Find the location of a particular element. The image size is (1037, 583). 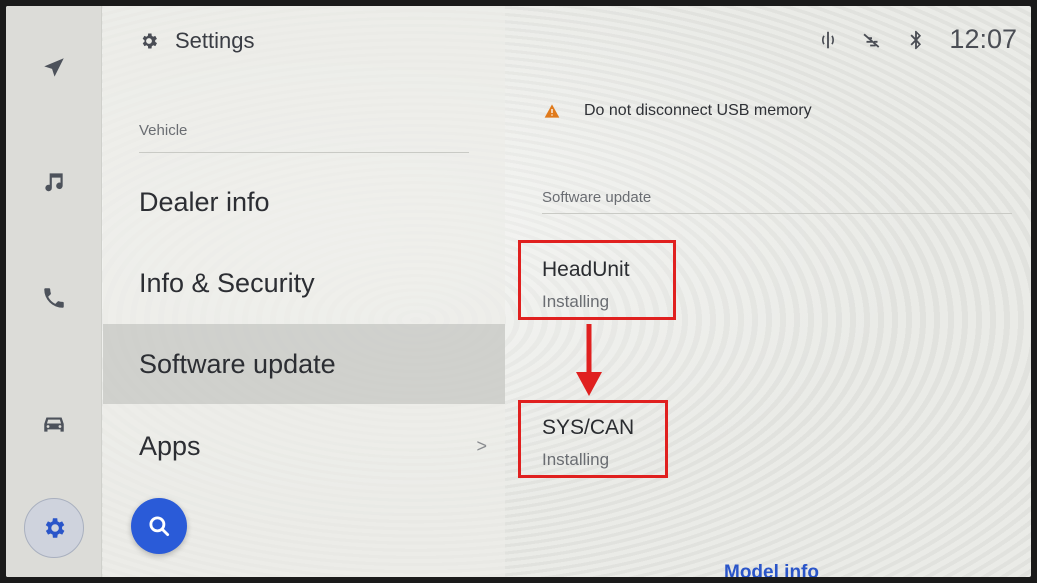

icon-rail is located at coordinates (54, 291).